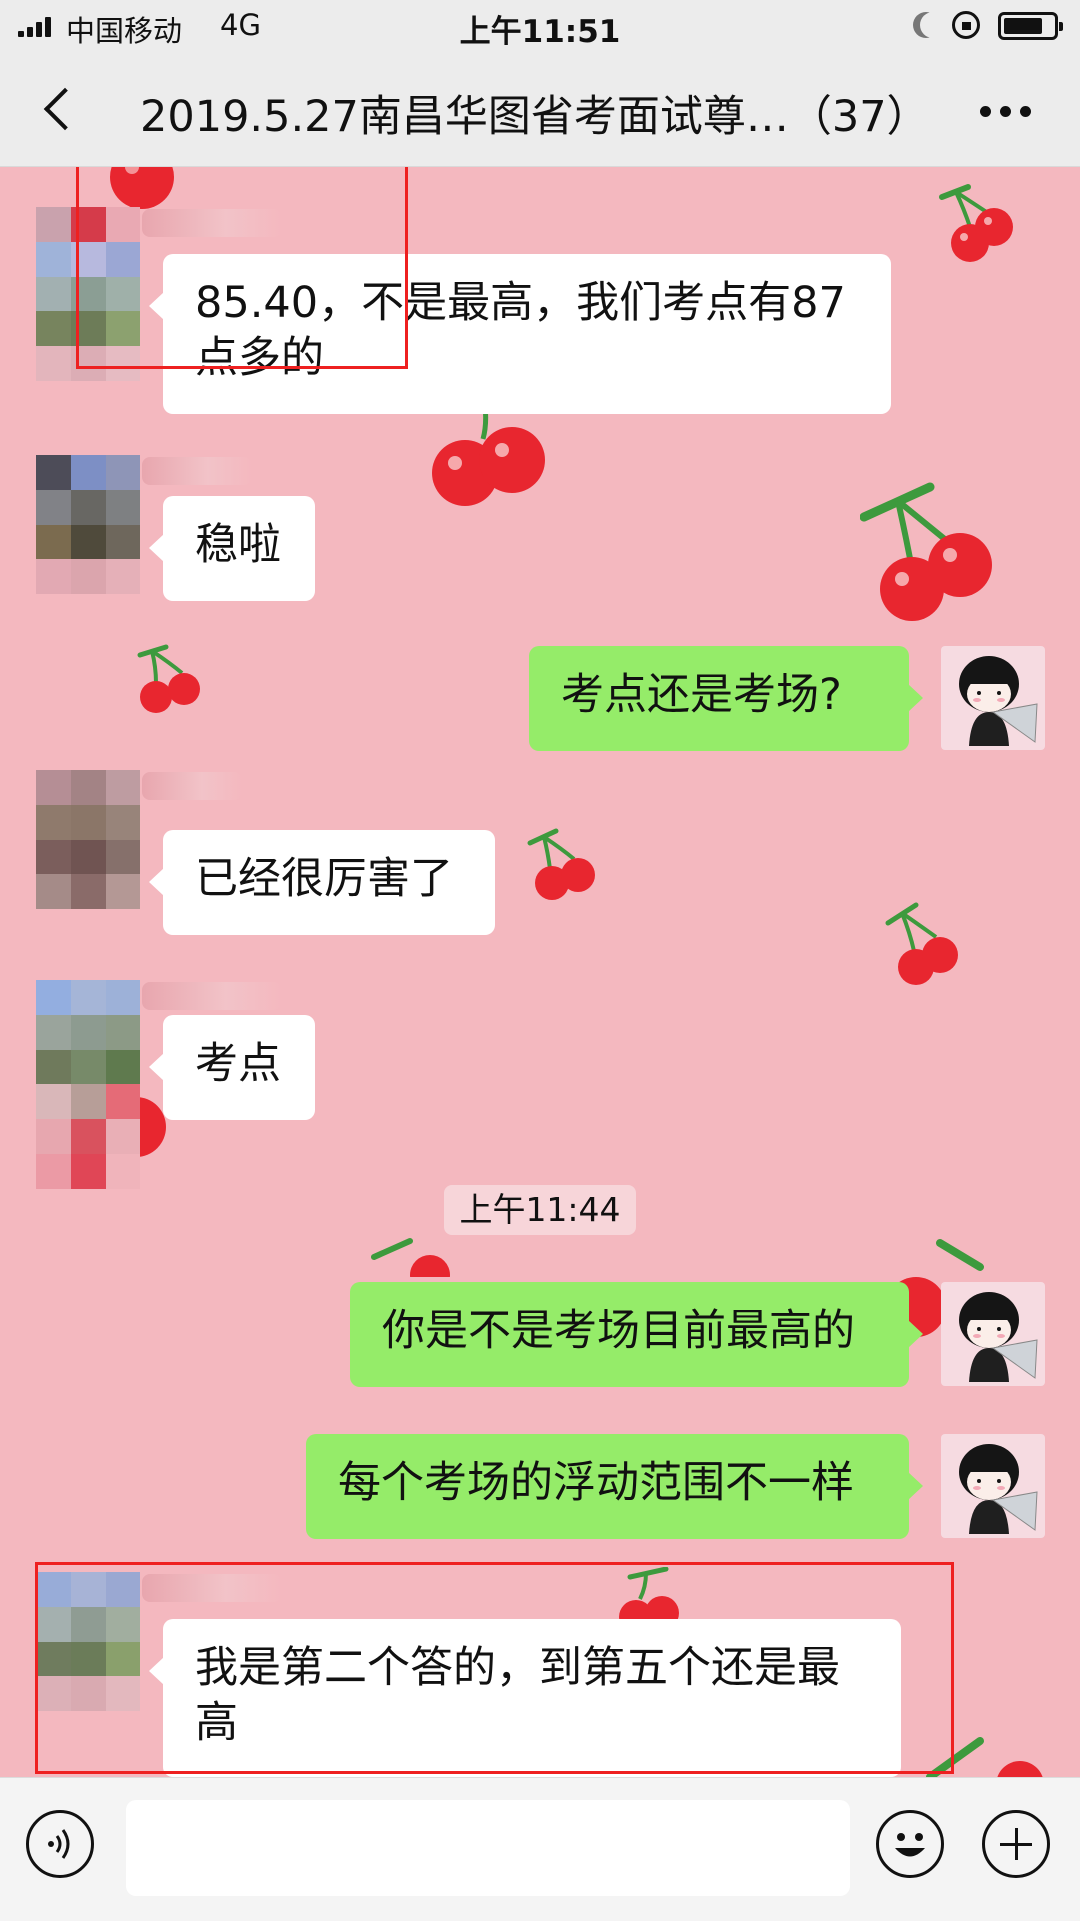 The height and width of the screenshot is (1921, 1080). I want to click on message-input, so click(488, 1848).